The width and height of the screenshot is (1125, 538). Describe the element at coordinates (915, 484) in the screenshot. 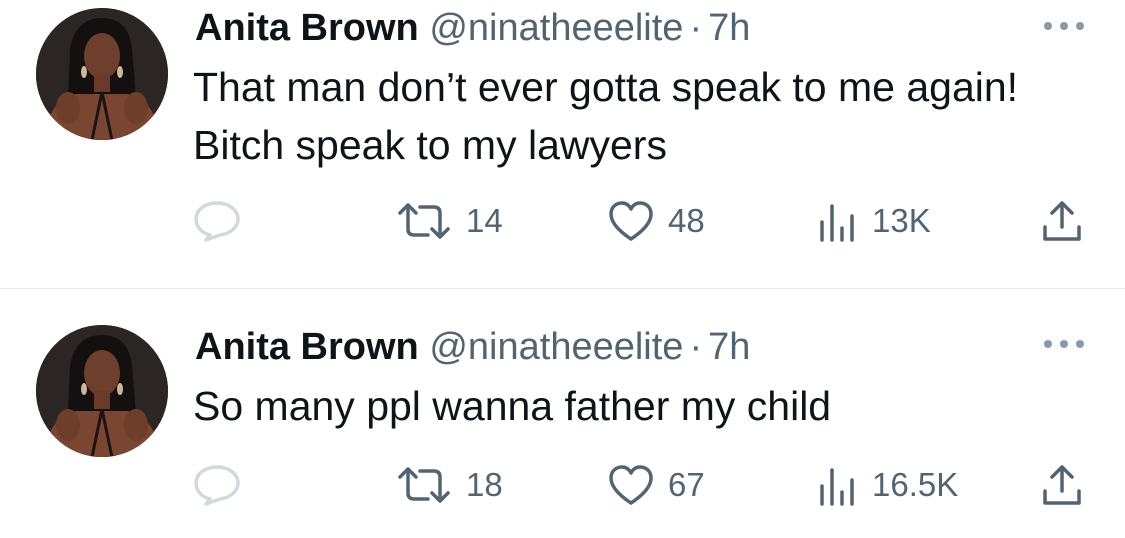

I see `views-count: 16.5K` at that location.